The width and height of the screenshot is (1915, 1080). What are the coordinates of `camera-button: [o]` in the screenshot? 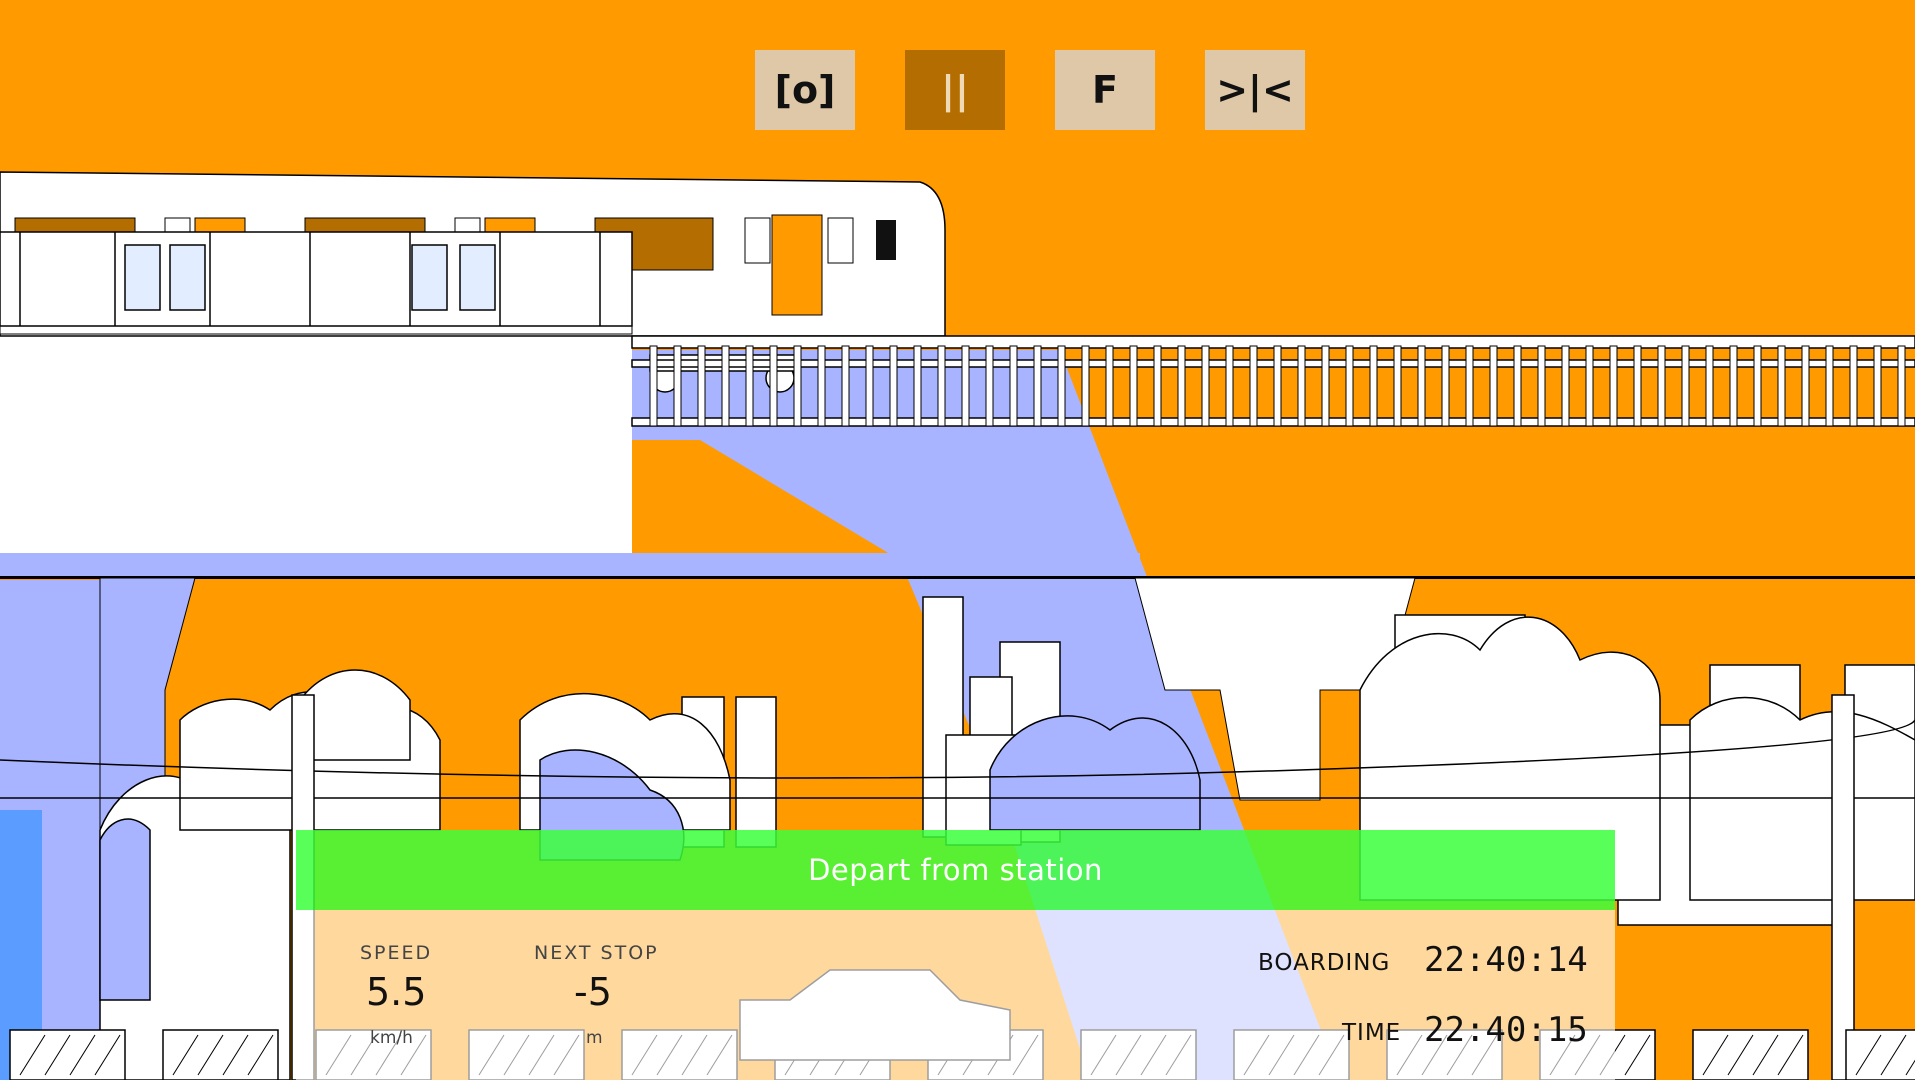 It's located at (805, 90).